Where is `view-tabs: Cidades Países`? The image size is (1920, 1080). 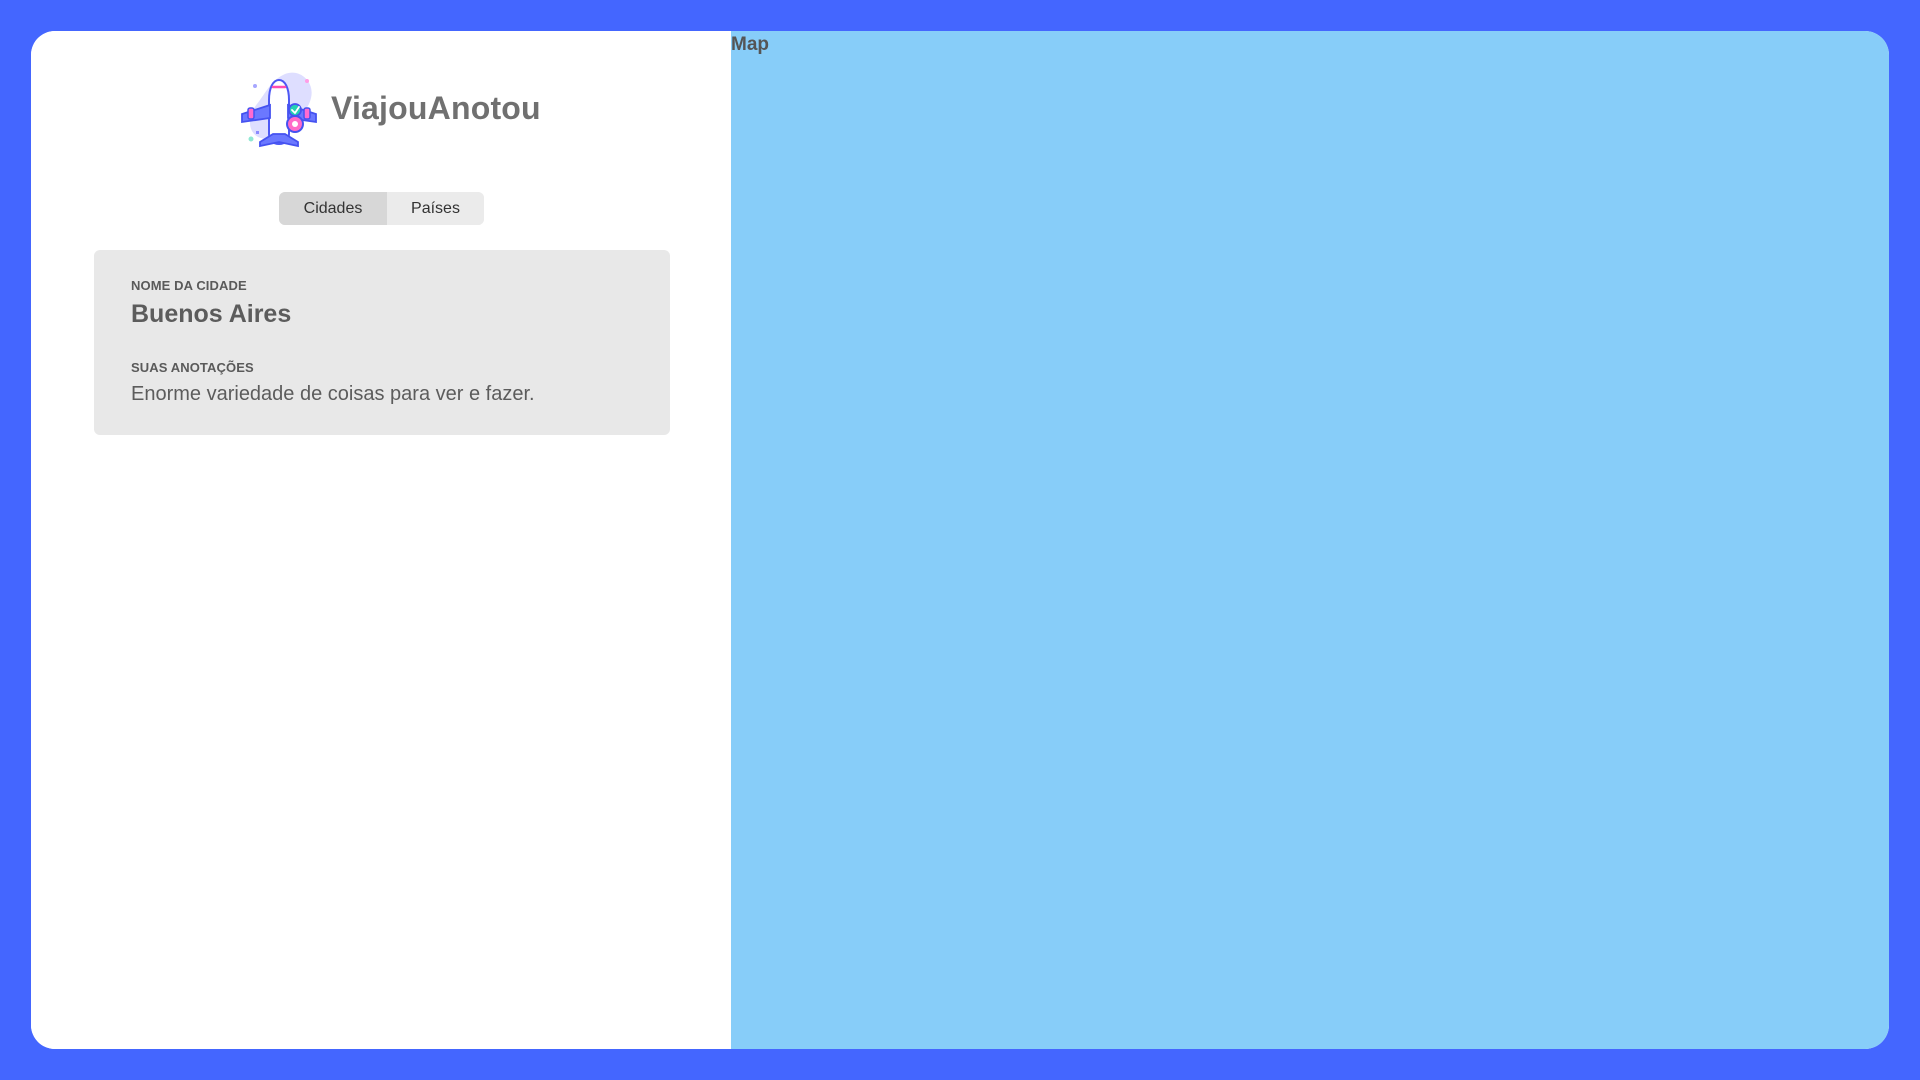
view-tabs: Cidades Países is located at coordinates (381, 208).